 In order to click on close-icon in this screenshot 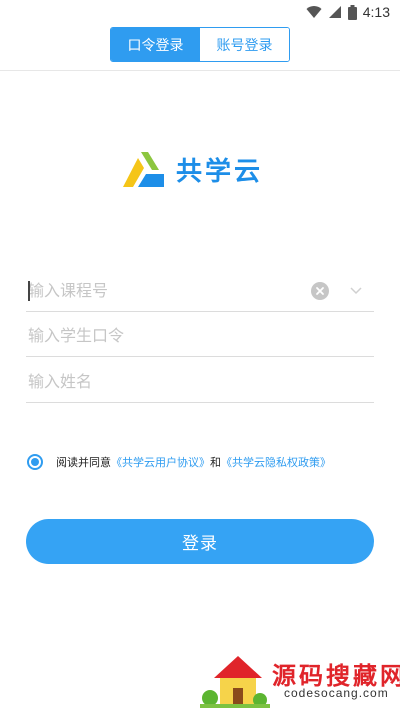, I will do `click(320, 291)`.